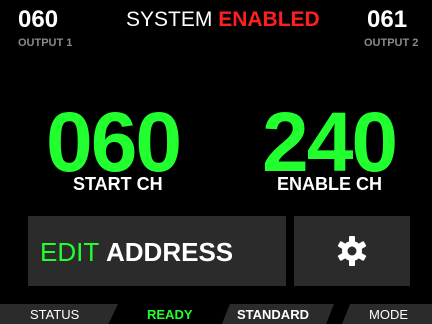 The image size is (432, 324). Describe the element at coordinates (55, 314) in the screenshot. I see `status-label: STATUS` at that location.